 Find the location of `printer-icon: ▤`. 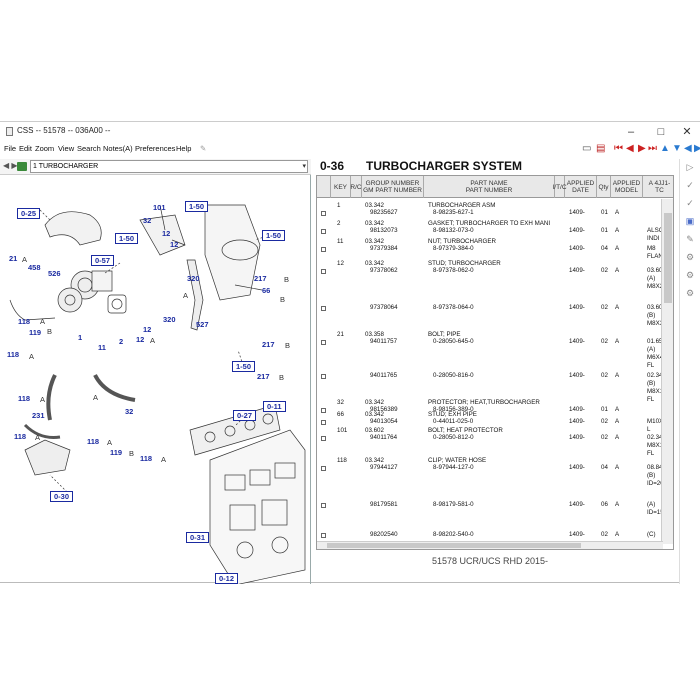

printer-icon: ▤ is located at coordinates (600, 149).